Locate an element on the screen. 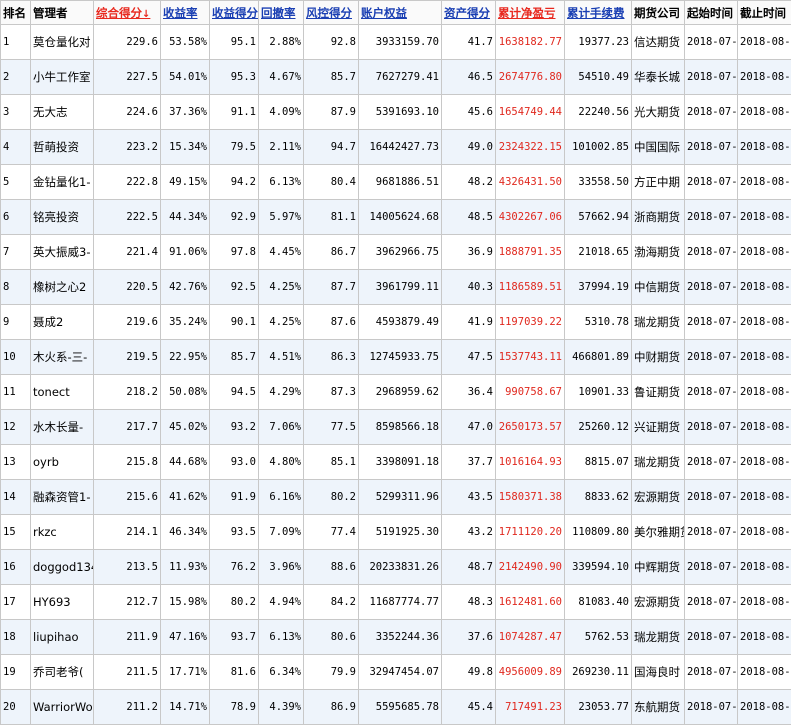 This screenshot has width=791, height=725. return-score-cell: 76.2 is located at coordinates (234, 567).